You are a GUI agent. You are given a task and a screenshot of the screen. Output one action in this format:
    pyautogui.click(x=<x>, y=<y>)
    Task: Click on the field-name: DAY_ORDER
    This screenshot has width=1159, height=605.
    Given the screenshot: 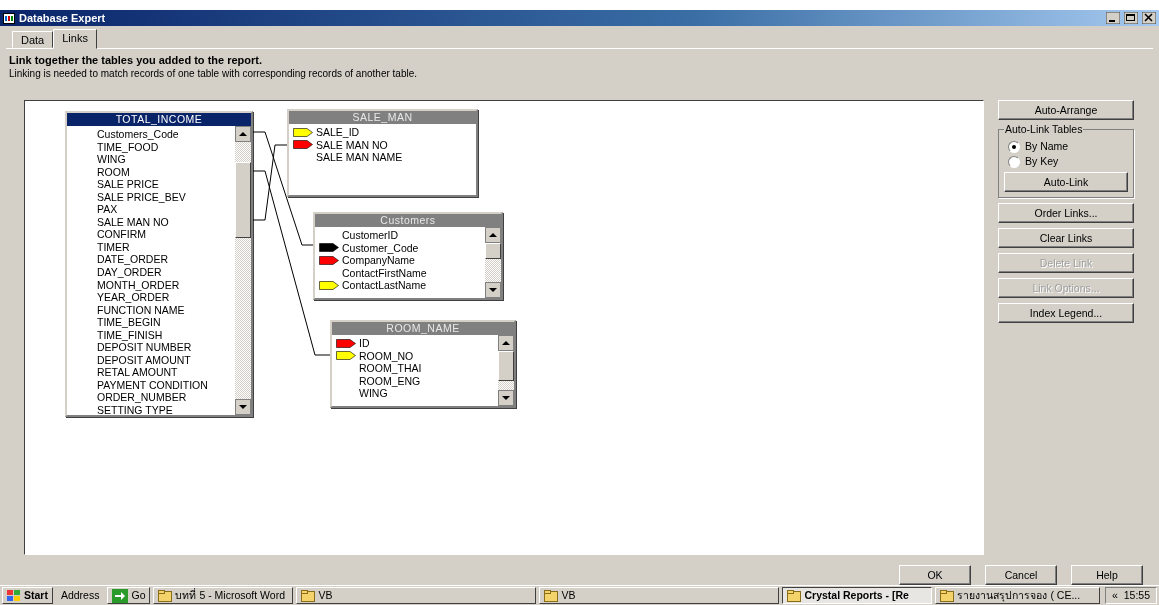 What is the action you would take?
    pyautogui.click(x=129, y=272)
    